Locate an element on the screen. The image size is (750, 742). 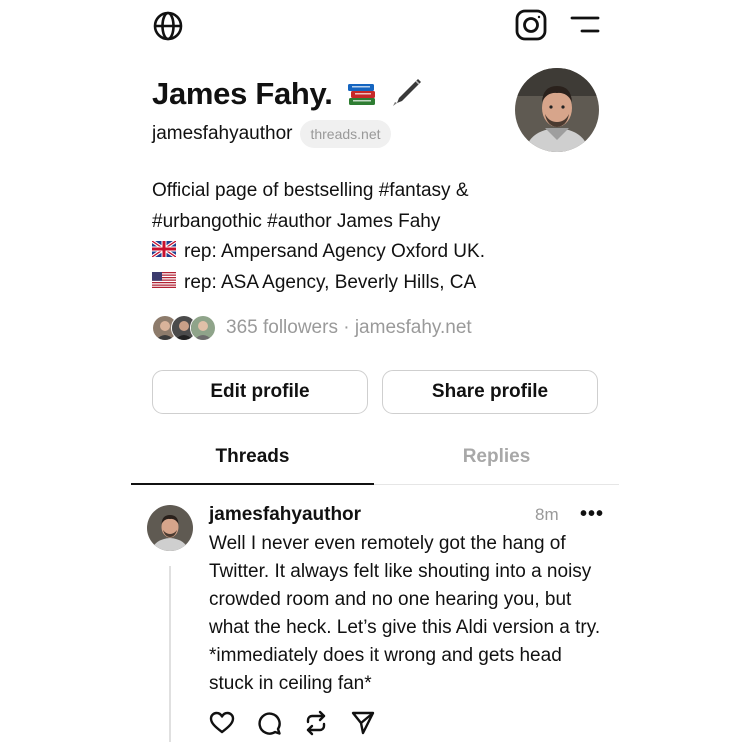
us-flag-icon is located at coordinates (164, 283).